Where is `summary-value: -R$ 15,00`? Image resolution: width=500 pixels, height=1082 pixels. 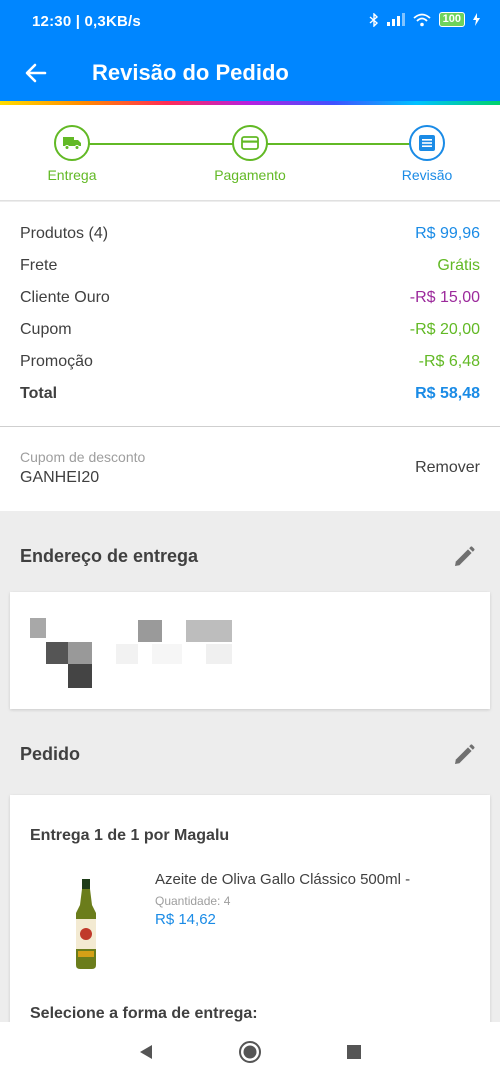 summary-value: -R$ 15,00 is located at coordinates (444, 297).